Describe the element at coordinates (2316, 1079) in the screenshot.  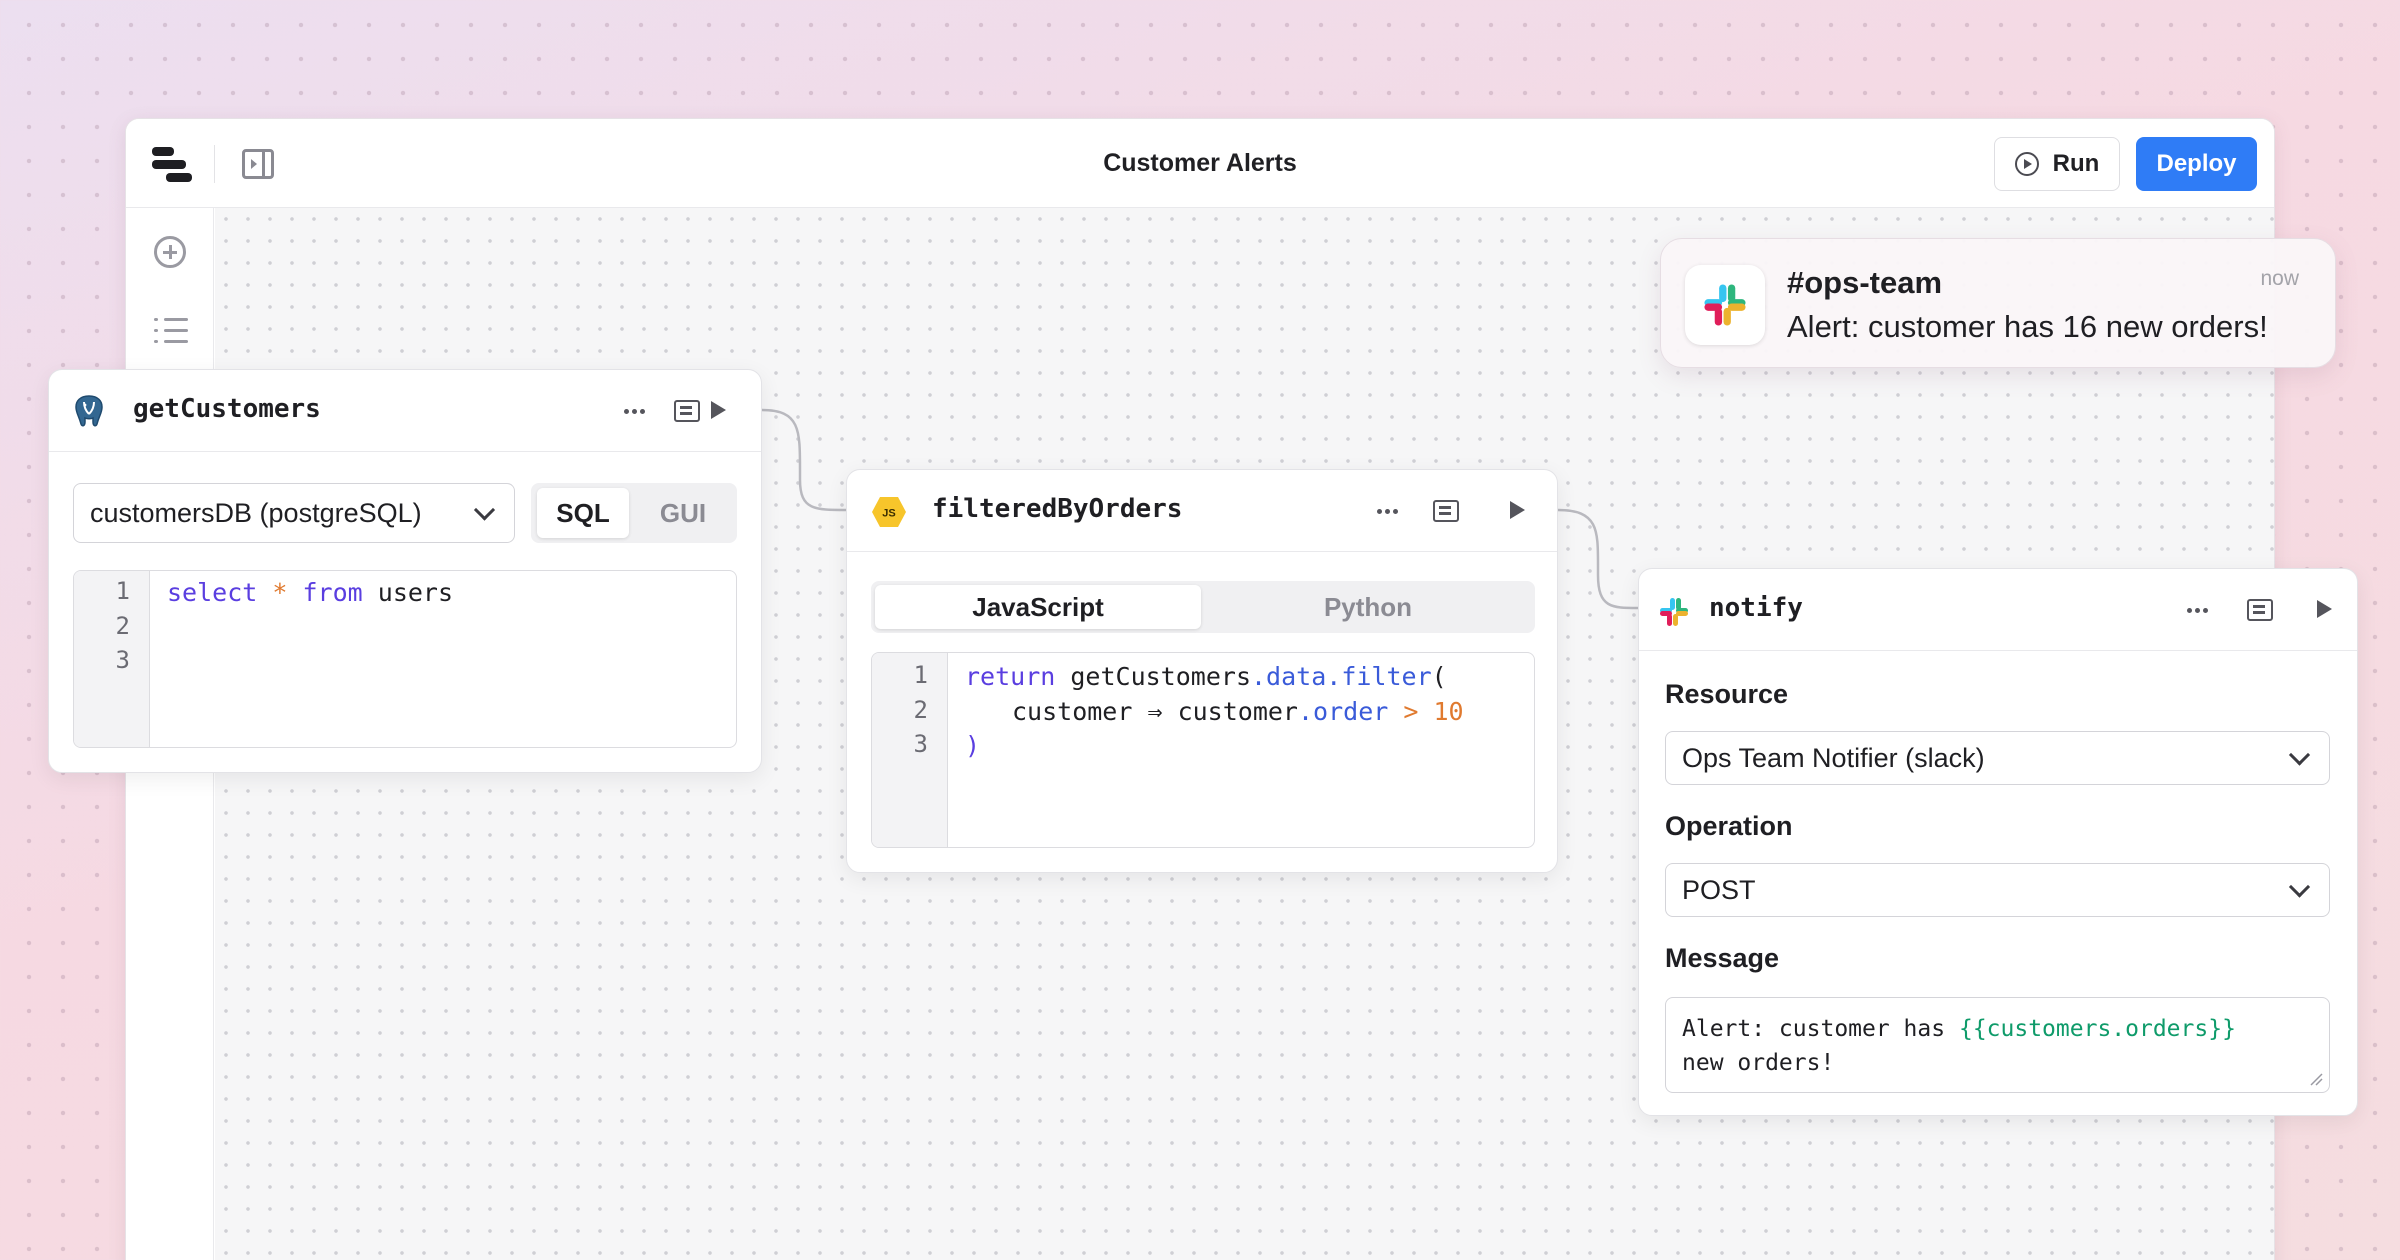
I see `resize-handle-icon` at that location.